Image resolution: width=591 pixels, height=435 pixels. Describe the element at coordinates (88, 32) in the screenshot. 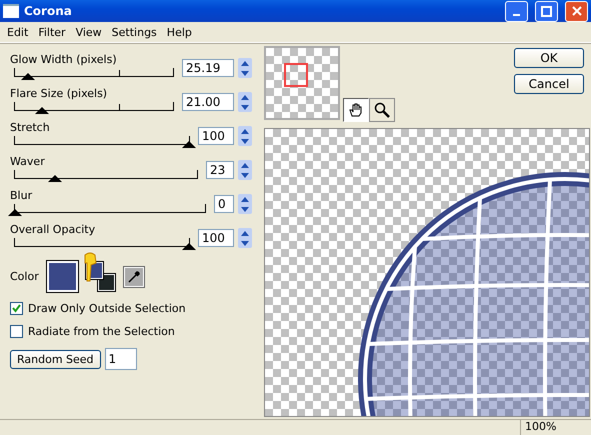

I see `menu-item: View` at that location.